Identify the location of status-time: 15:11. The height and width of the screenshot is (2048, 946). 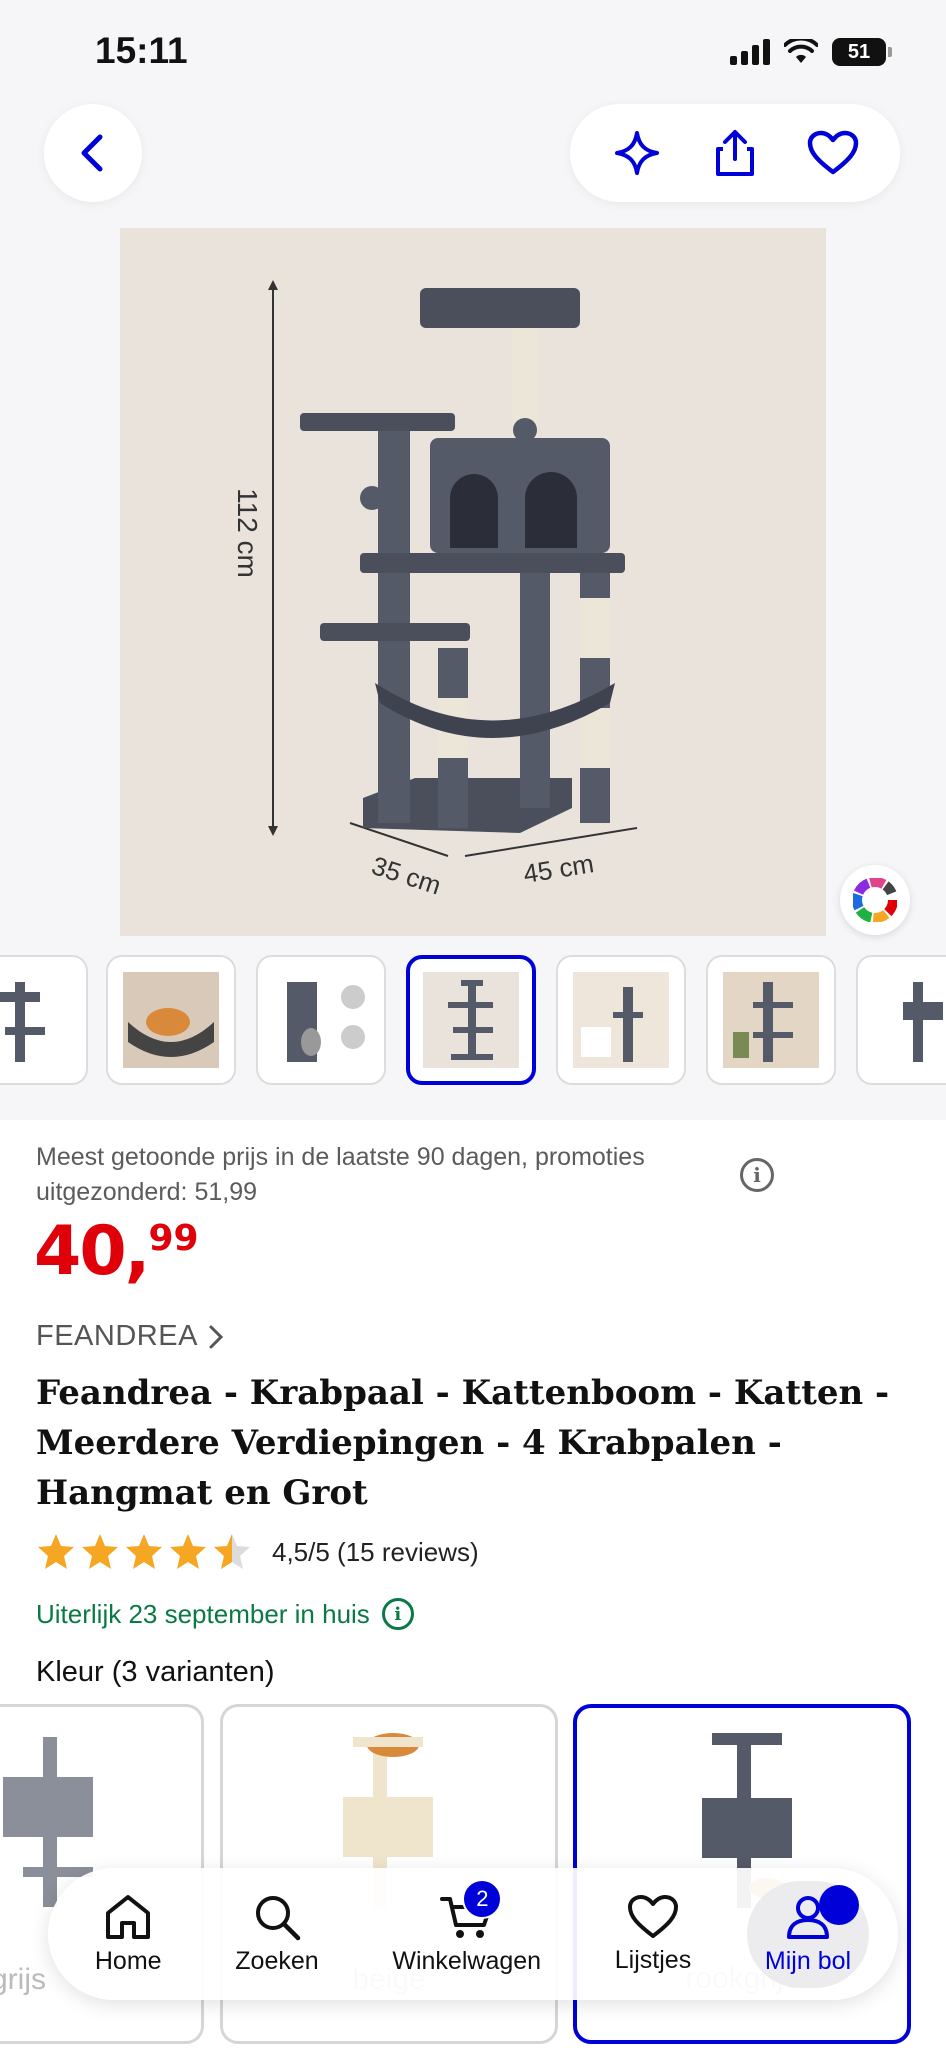
(141, 50).